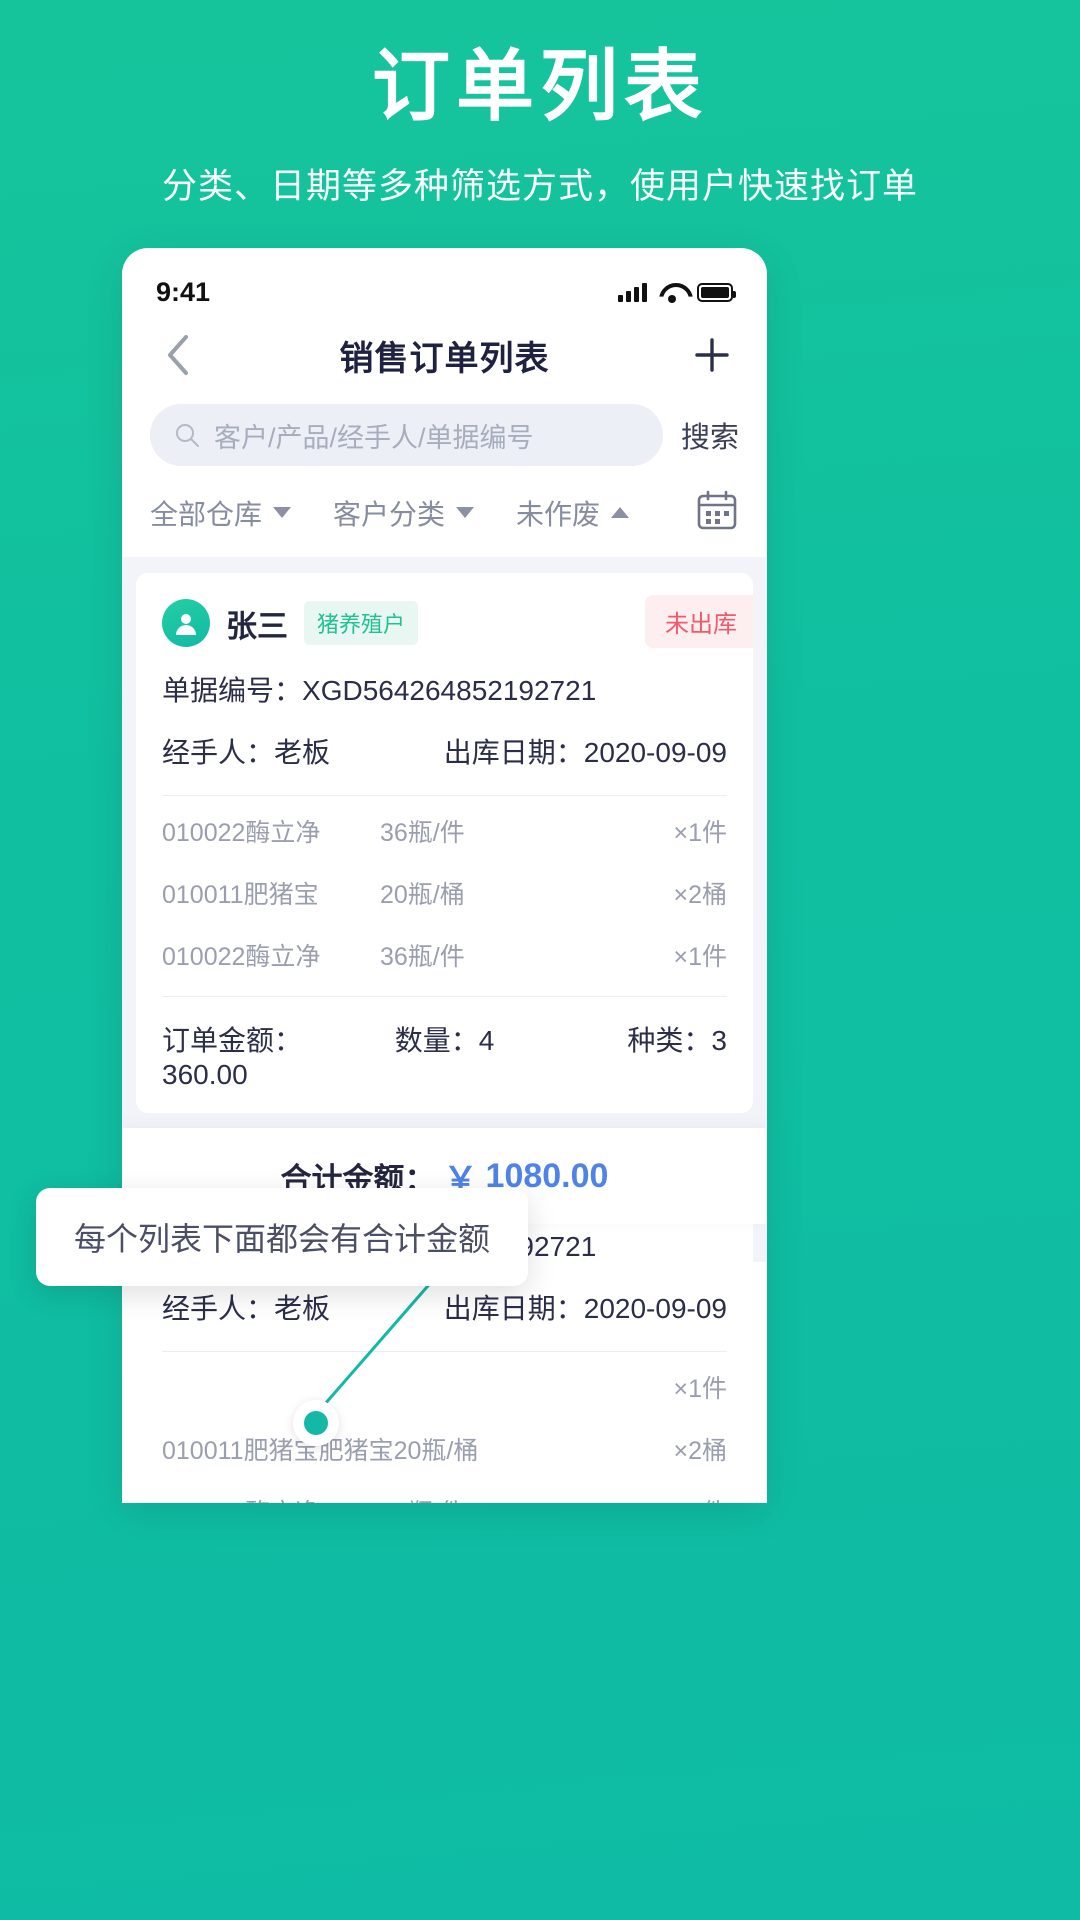 The height and width of the screenshot is (1920, 1080). I want to click on order-docno-row: 单据编号：XGD564264852192721, so click(444, 689).